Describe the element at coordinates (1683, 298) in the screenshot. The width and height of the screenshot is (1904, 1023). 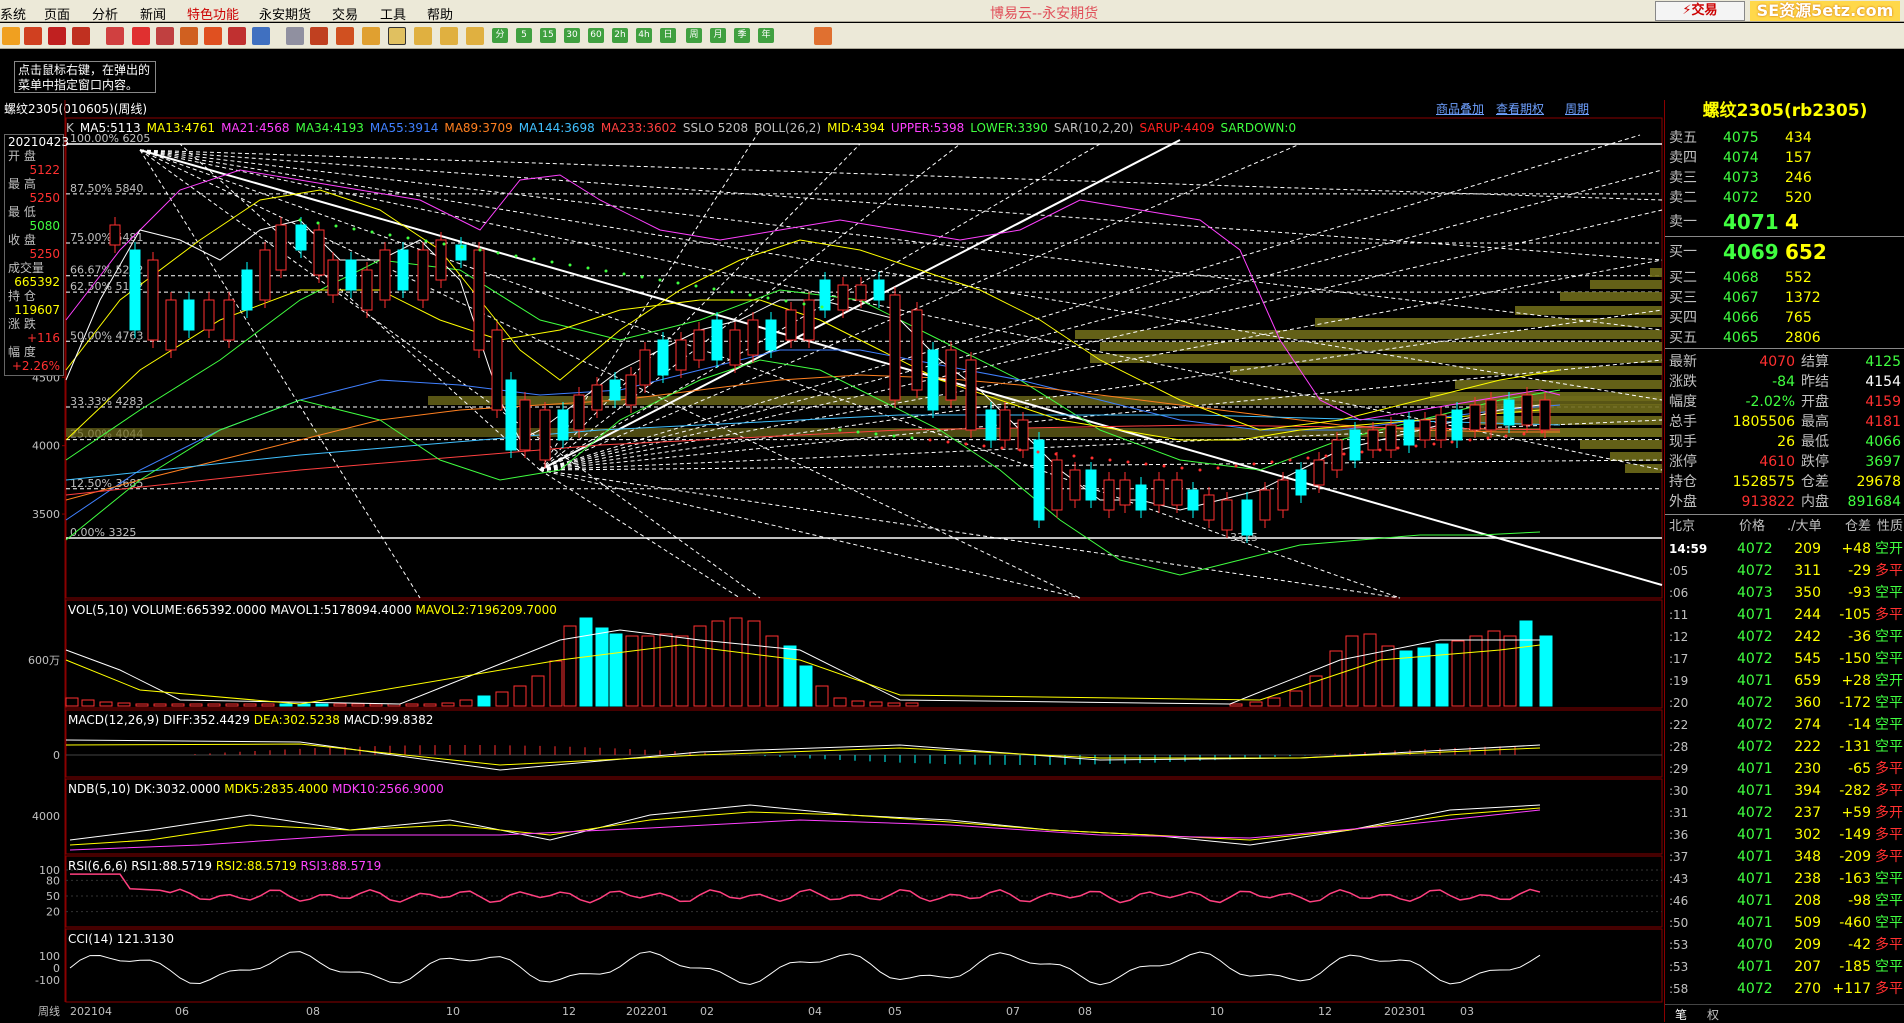
I see `bid-name: 买三` at that location.